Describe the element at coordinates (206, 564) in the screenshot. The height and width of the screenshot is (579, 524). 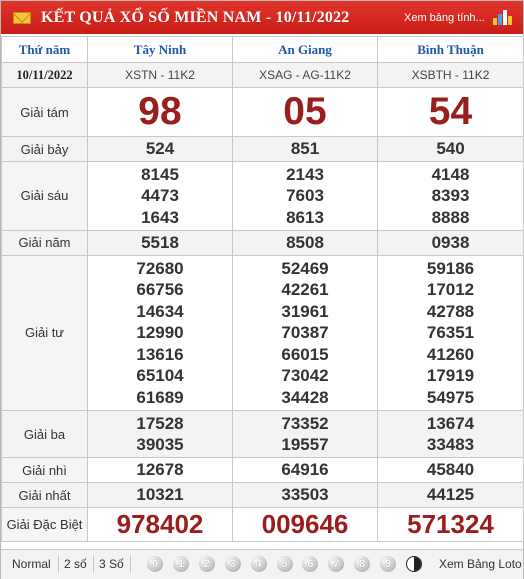
I see `digit-ball-2: 2` at that location.